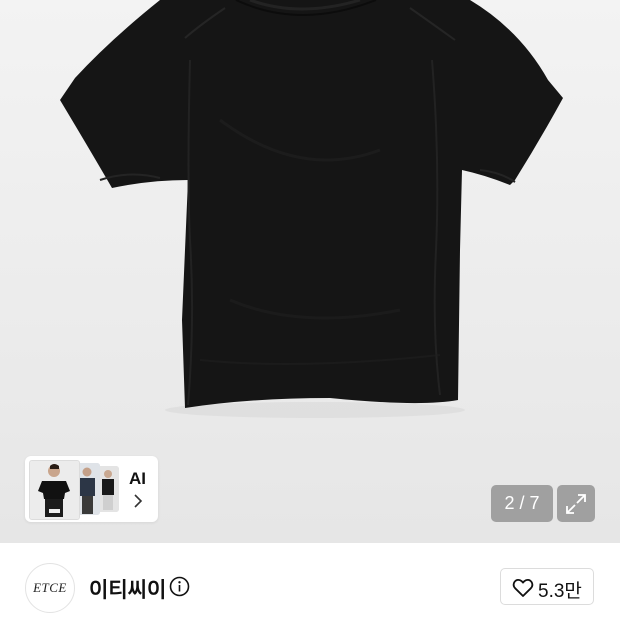 Image resolution: width=620 pixels, height=620 pixels. I want to click on current-page: 2, so click(509, 503).